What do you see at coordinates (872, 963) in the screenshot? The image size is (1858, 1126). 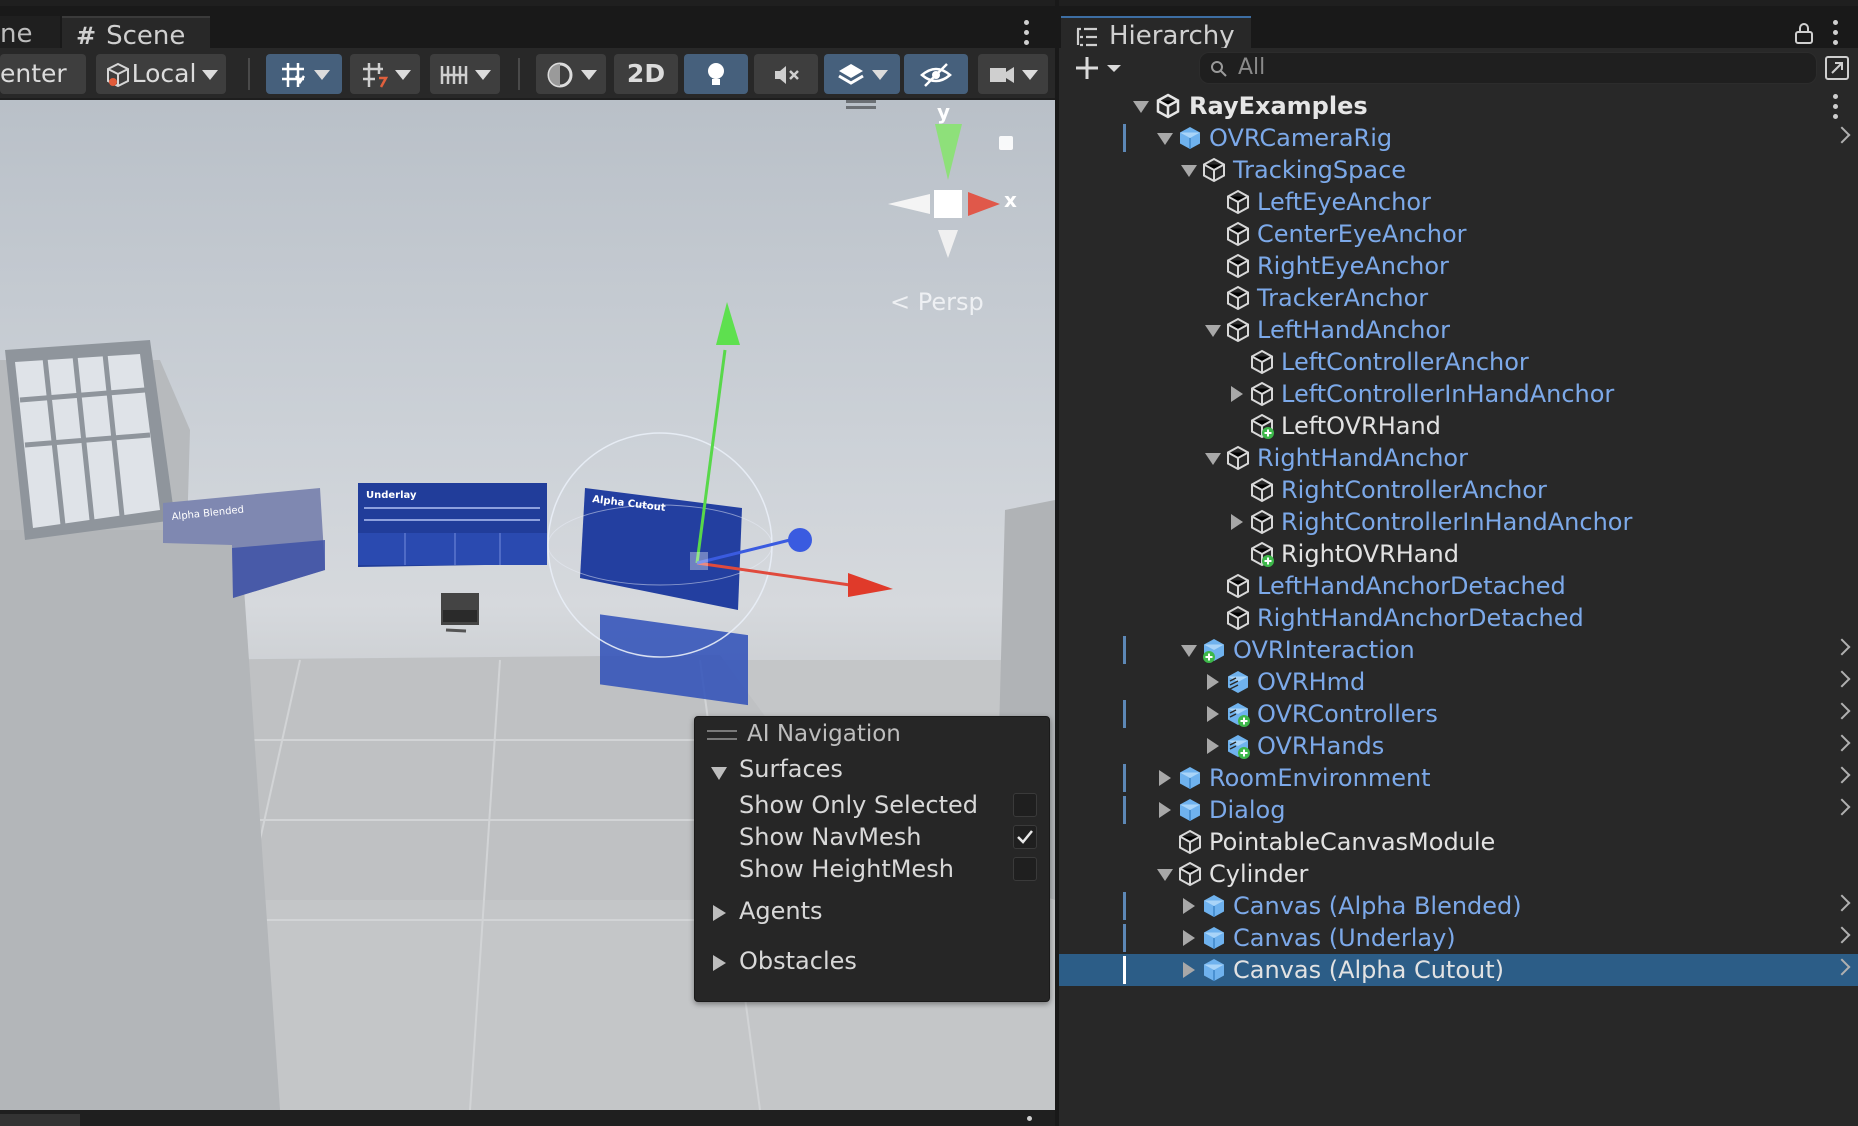 I see `obstacles-foldout: Obstacles` at bounding box center [872, 963].